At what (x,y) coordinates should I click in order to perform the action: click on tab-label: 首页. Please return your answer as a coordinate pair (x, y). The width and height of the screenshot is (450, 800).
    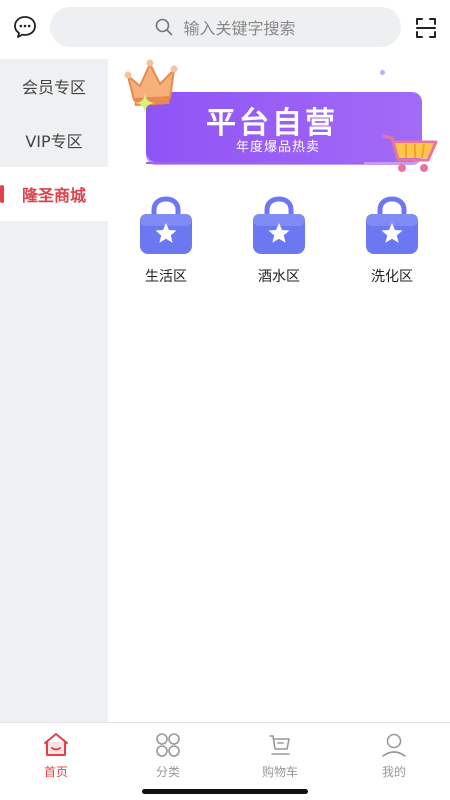
    Looking at the image, I should click on (55, 772).